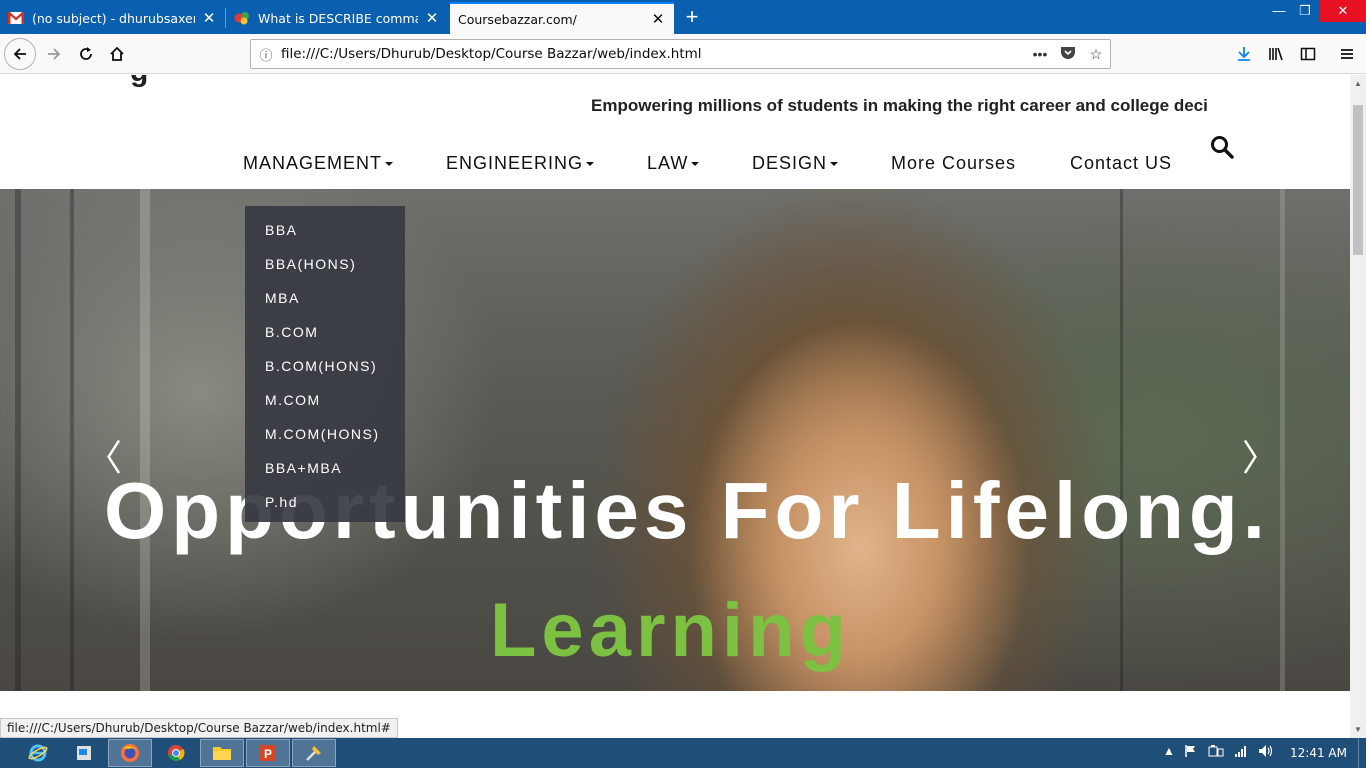 Image resolution: width=1366 pixels, height=768 pixels. What do you see at coordinates (1216, 752) in the screenshot?
I see `battery-icon` at bounding box center [1216, 752].